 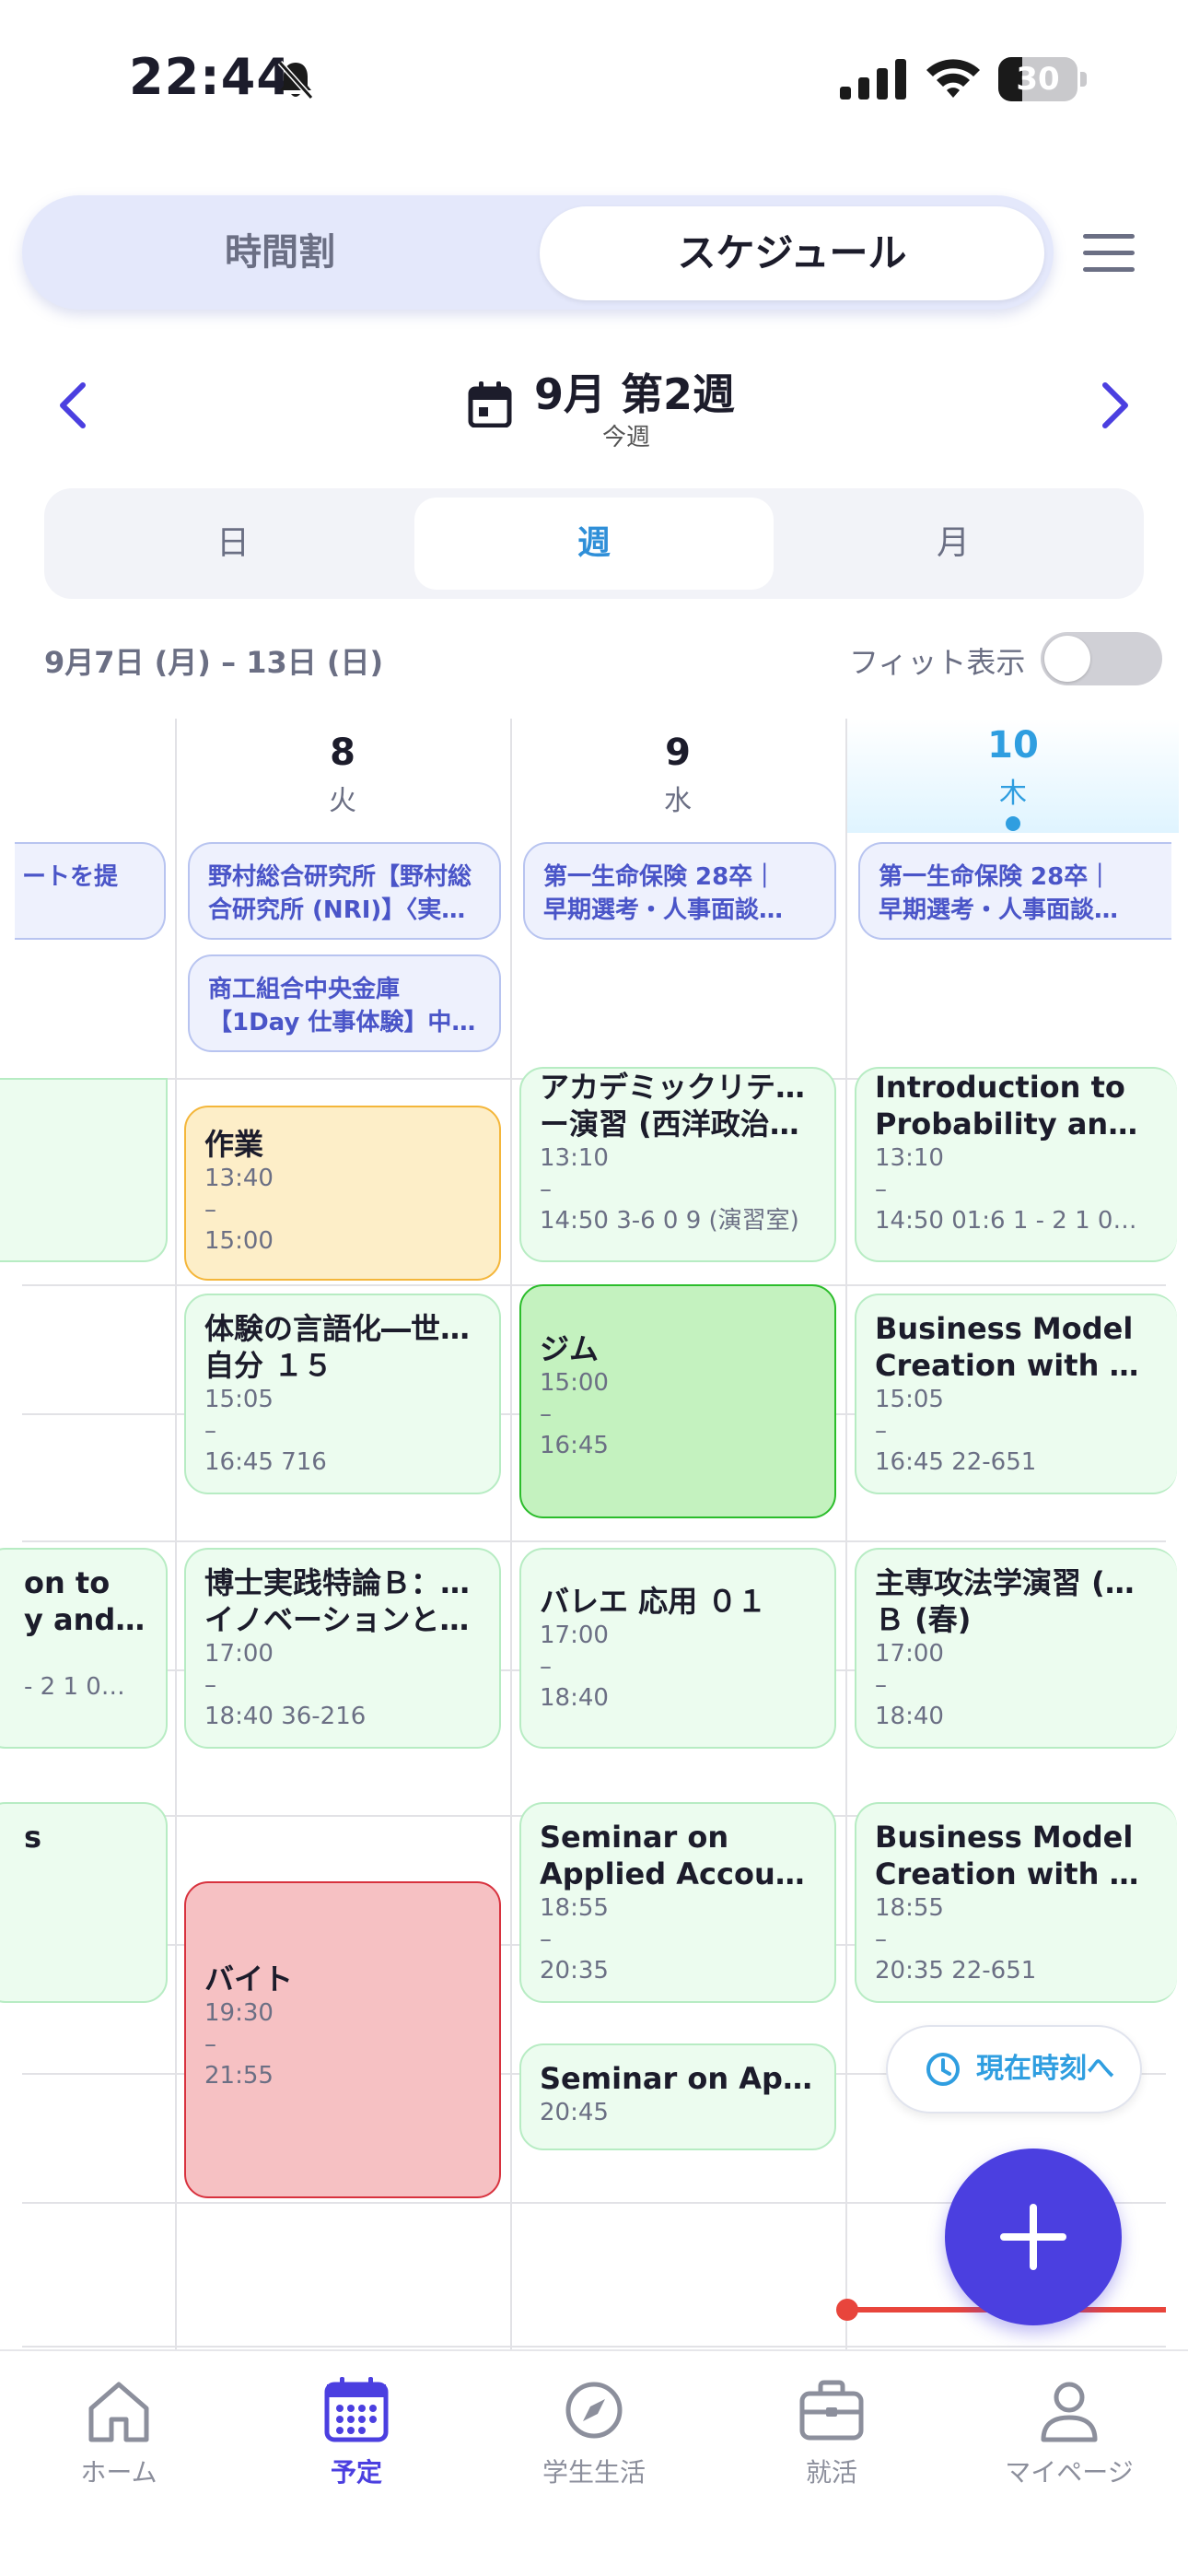 What do you see at coordinates (1013, 745) in the screenshot?
I see `day-number: 10` at bounding box center [1013, 745].